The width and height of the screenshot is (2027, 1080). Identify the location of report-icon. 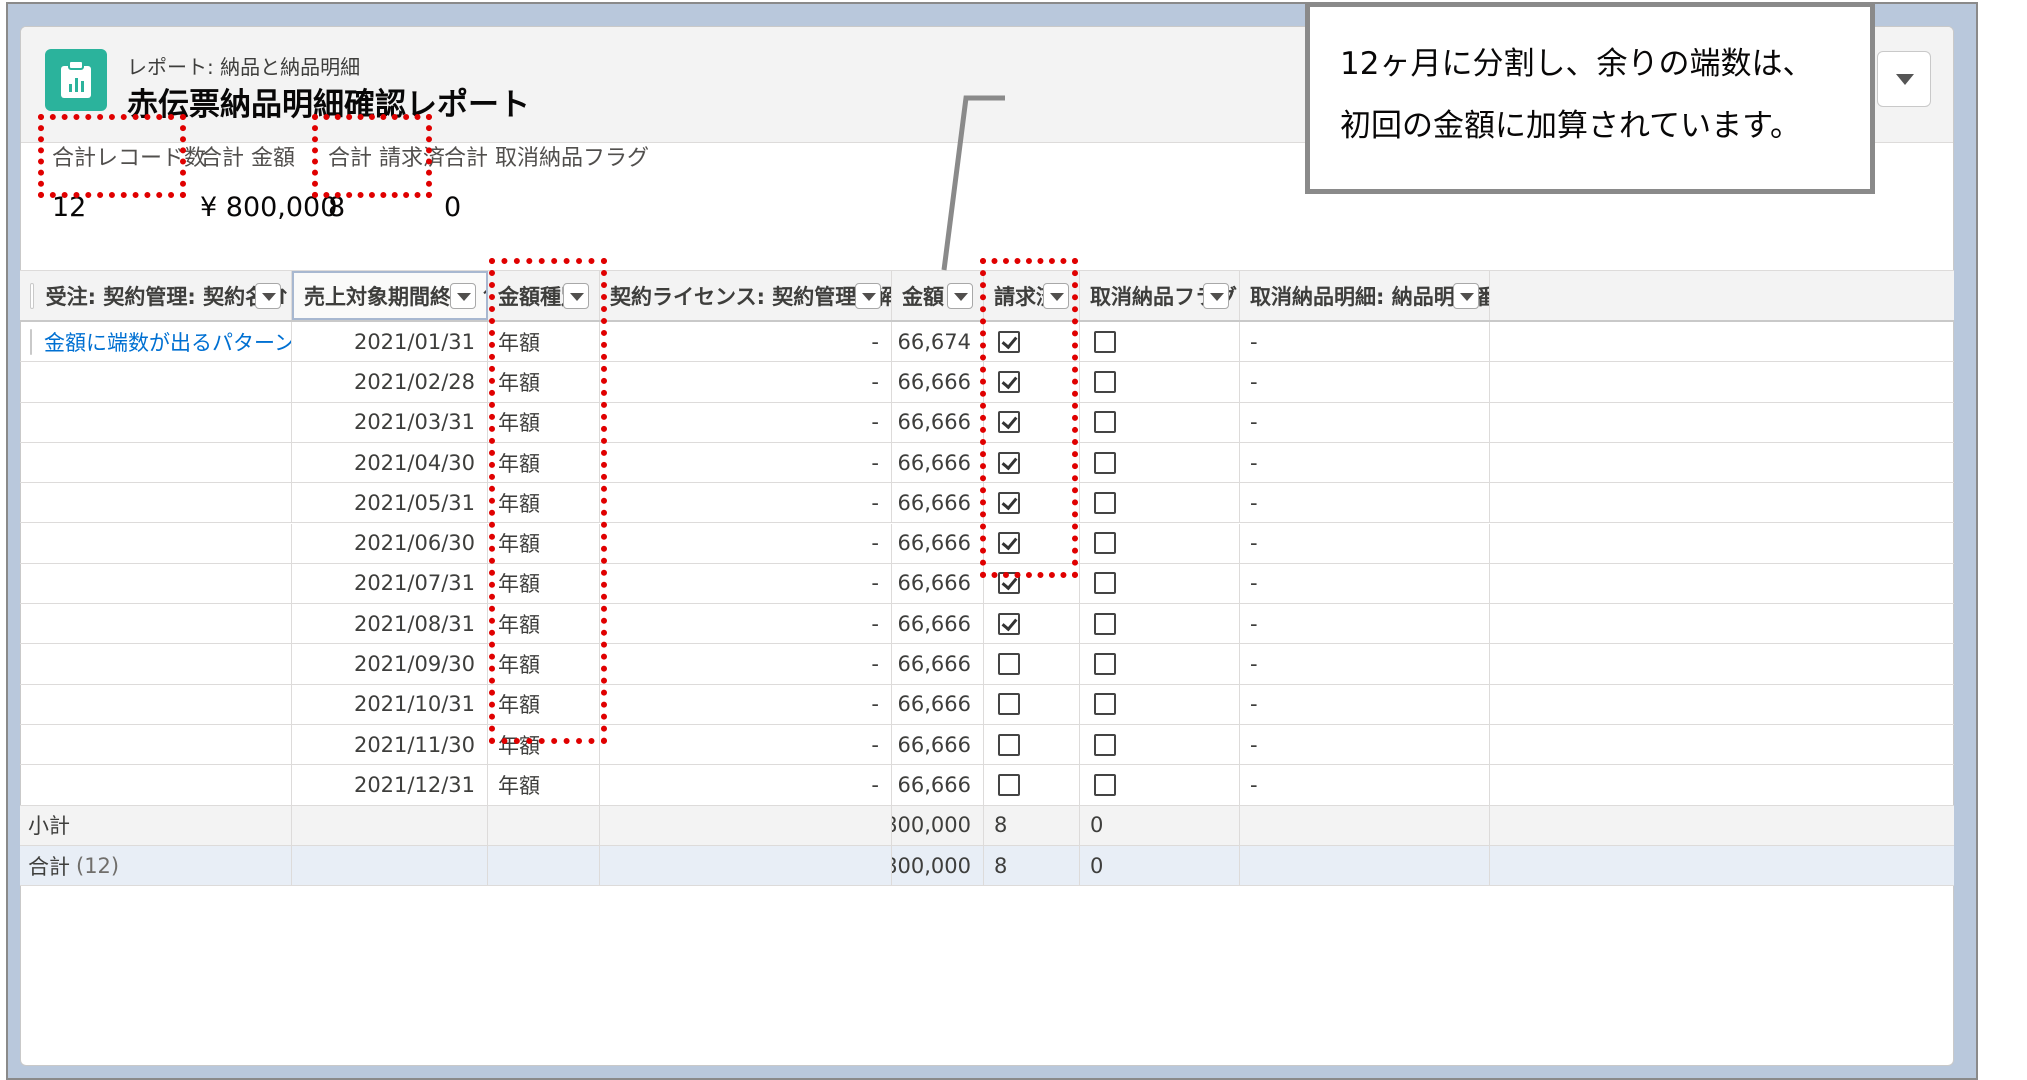
(76, 80).